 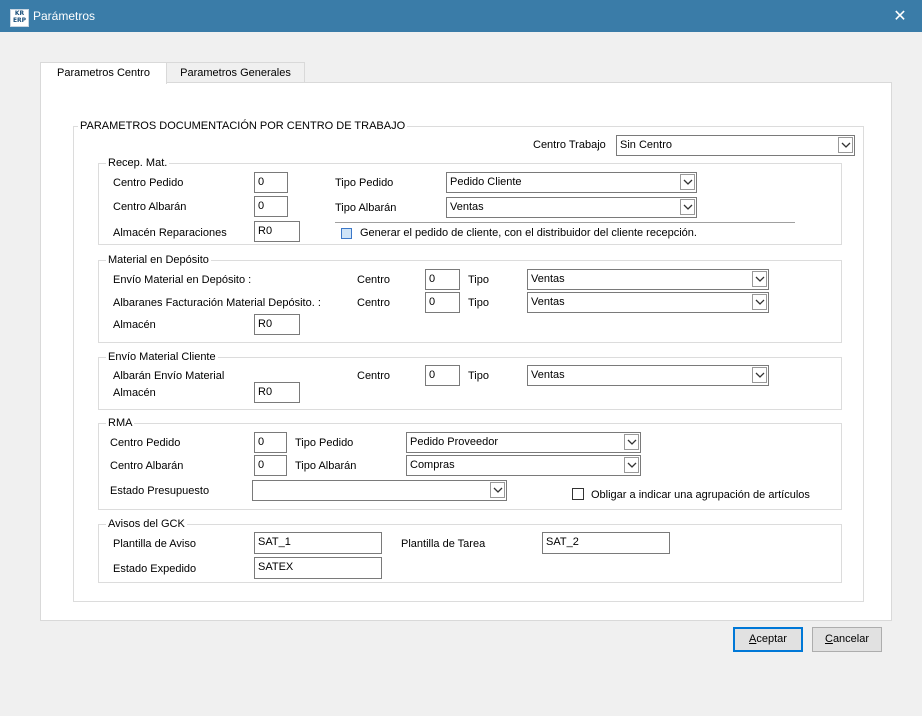 I want to click on rma-estado-select, so click(x=379, y=490).